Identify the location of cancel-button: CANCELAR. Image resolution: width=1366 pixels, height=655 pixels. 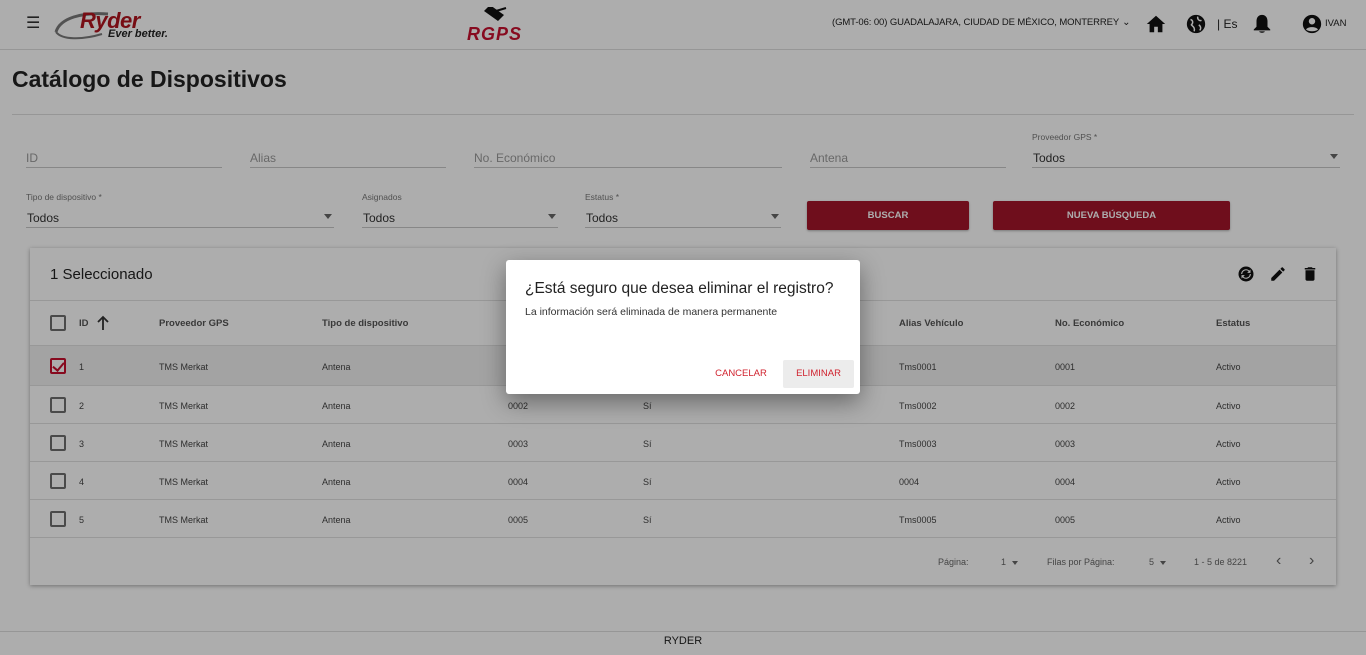
(741, 374).